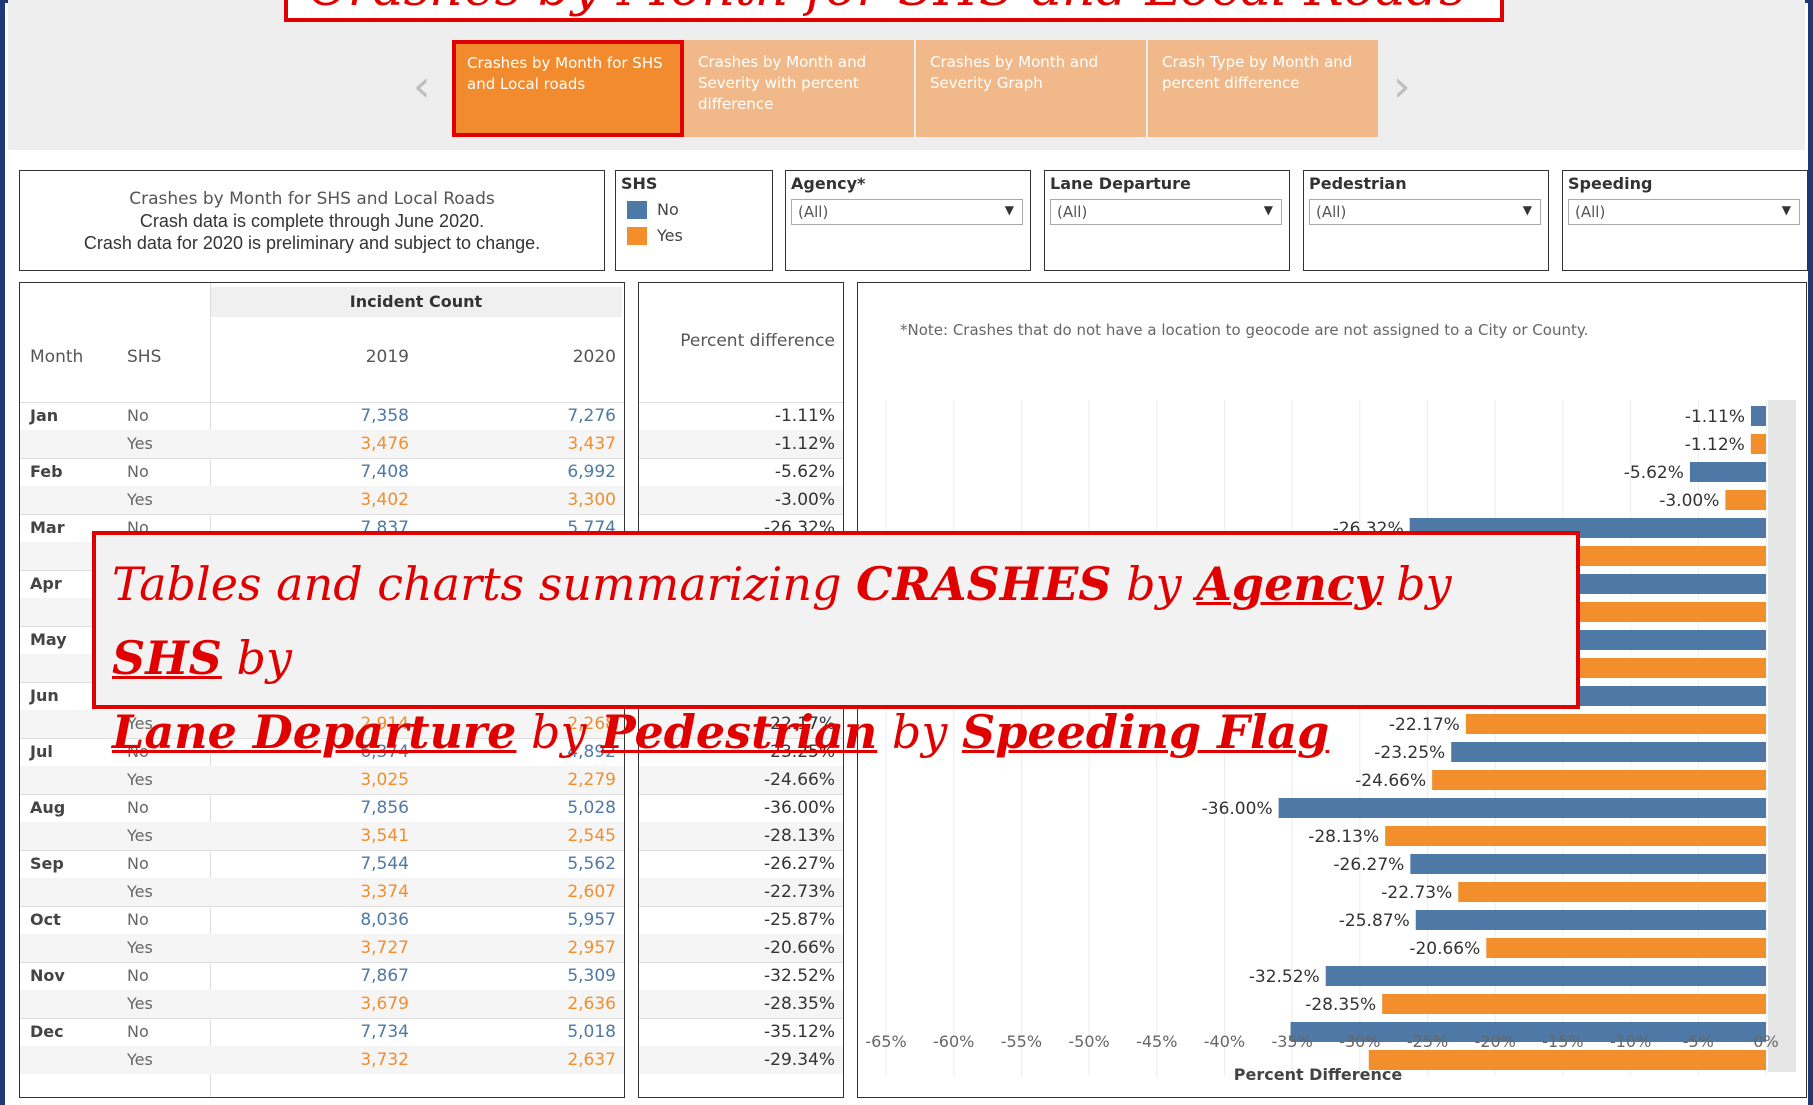  I want to click on bar-data-label: -24.66%, so click(1390, 781).